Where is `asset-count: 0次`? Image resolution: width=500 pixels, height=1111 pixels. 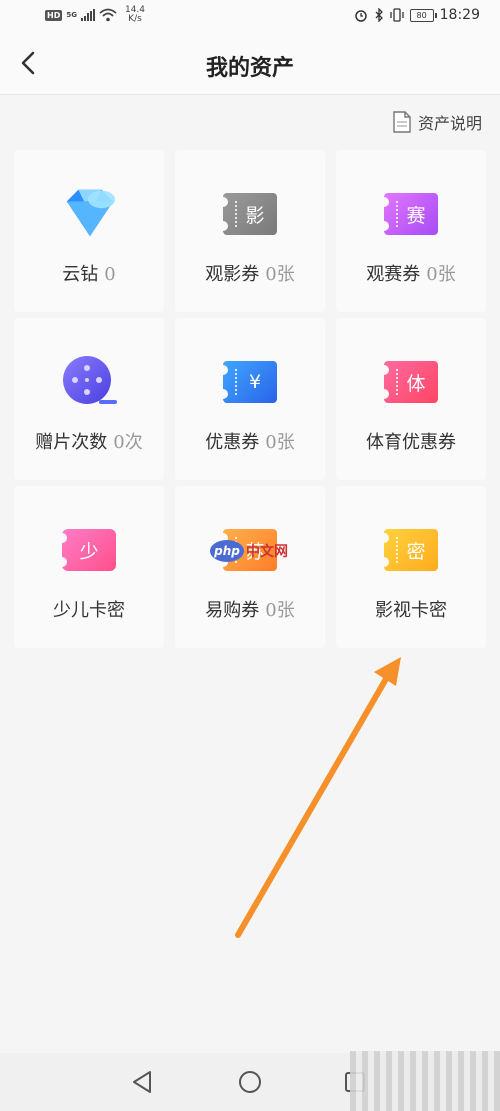
asset-count: 0次 is located at coordinates (128, 442).